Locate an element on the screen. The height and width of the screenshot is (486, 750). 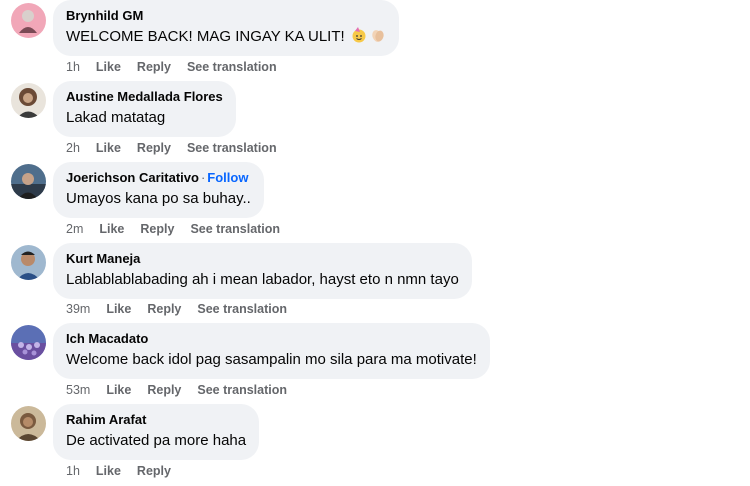
comment-actions: 39m Like Reply See translation is located at coordinates (184, 309).